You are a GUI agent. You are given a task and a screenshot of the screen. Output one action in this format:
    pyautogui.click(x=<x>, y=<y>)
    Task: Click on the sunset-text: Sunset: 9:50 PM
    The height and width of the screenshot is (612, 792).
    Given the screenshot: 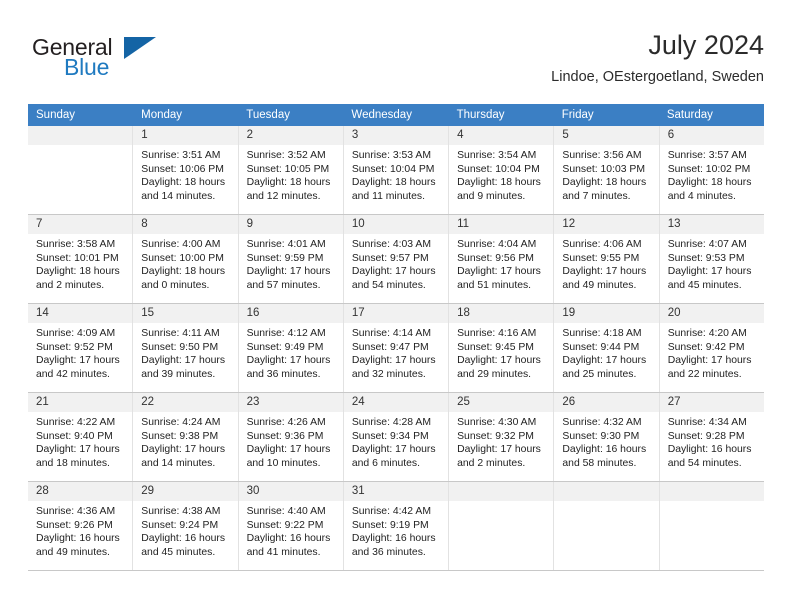 What is the action you would take?
    pyautogui.click(x=180, y=347)
    